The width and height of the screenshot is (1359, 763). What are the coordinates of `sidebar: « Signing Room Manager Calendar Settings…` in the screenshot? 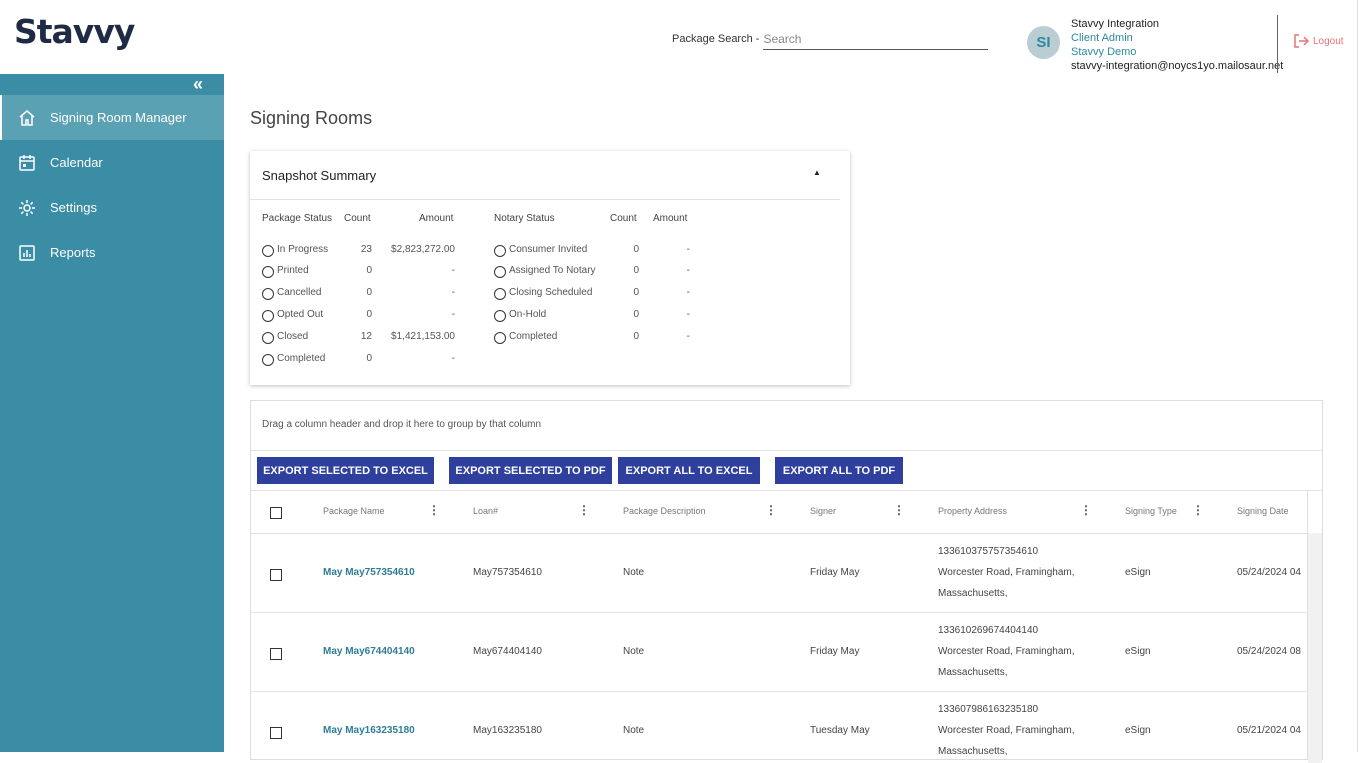 It's located at (112, 413).